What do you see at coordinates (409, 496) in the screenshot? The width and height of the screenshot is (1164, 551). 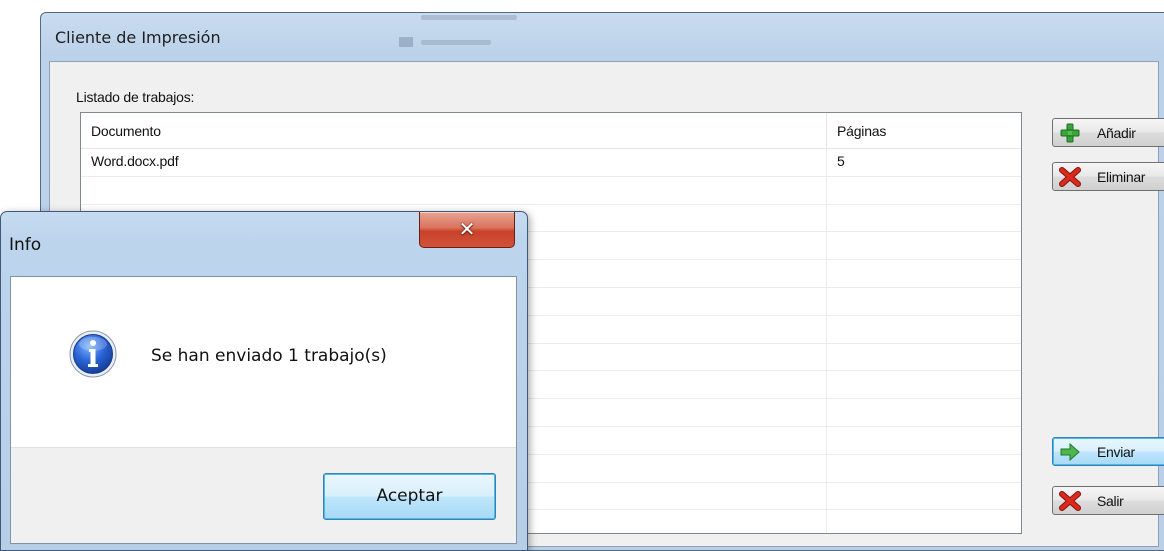 I see `ok-button: Aceptar` at bounding box center [409, 496].